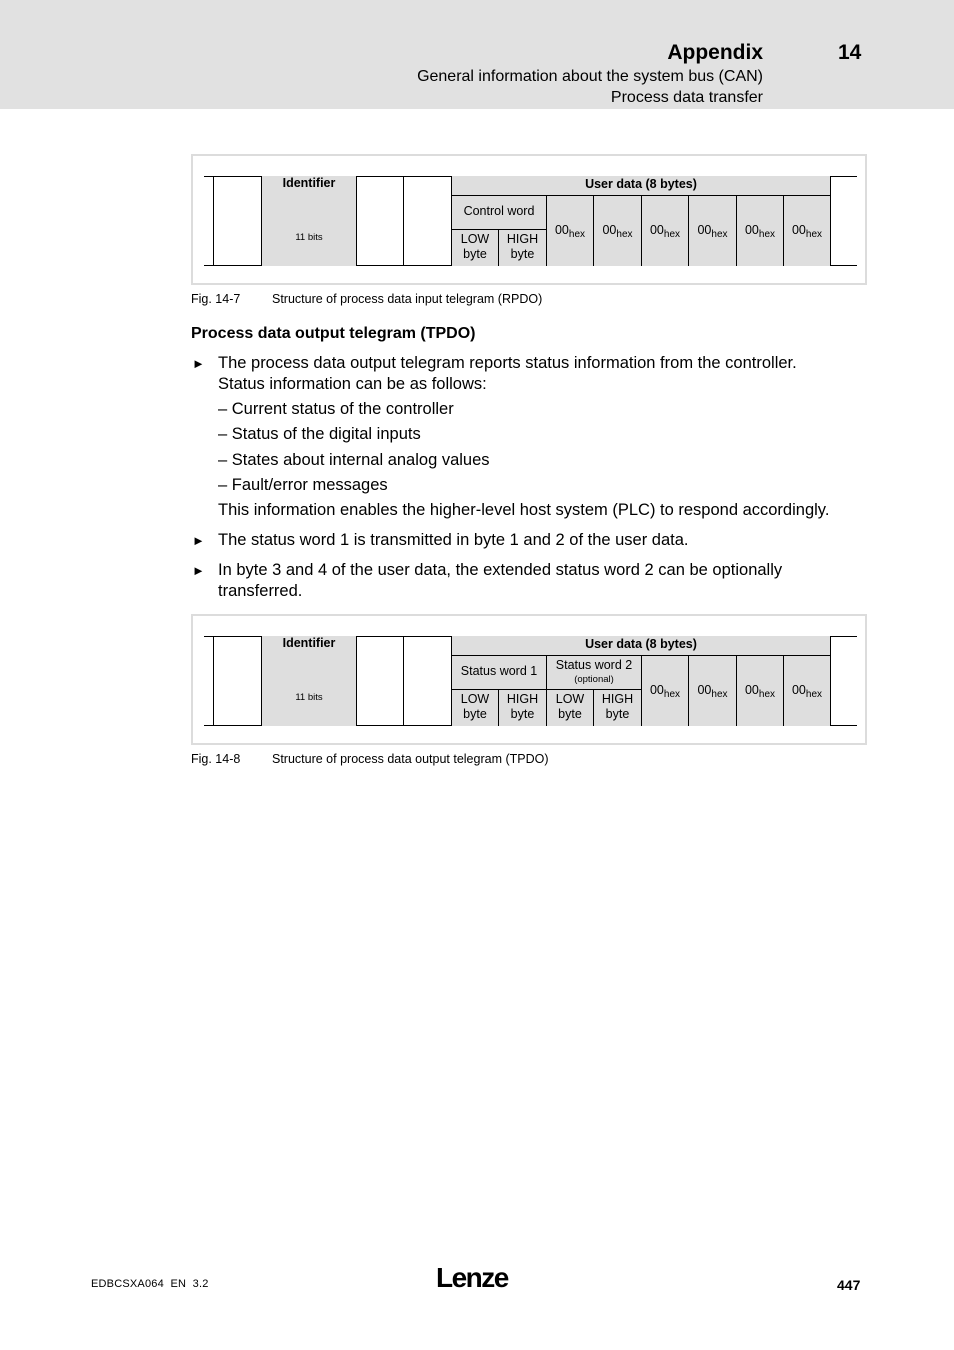 The width and height of the screenshot is (954, 1350). What do you see at coordinates (472, 1277) in the screenshot?
I see `lenze-logo: Lenze` at bounding box center [472, 1277].